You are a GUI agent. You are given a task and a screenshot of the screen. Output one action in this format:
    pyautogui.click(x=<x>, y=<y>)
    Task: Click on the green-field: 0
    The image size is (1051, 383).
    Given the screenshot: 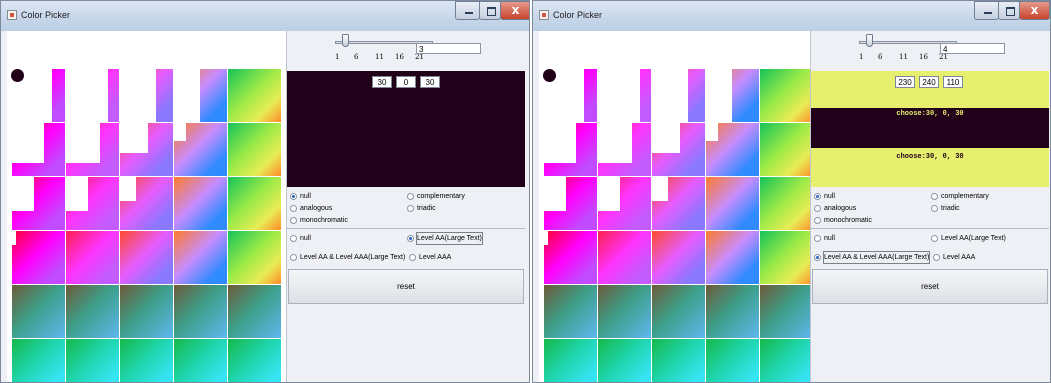 What is the action you would take?
    pyautogui.click(x=406, y=82)
    